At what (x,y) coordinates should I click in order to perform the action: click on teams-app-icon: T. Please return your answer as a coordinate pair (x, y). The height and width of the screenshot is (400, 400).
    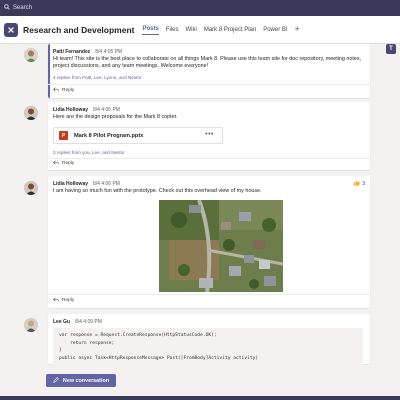
    Looking at the image, I should click on (391, 49).